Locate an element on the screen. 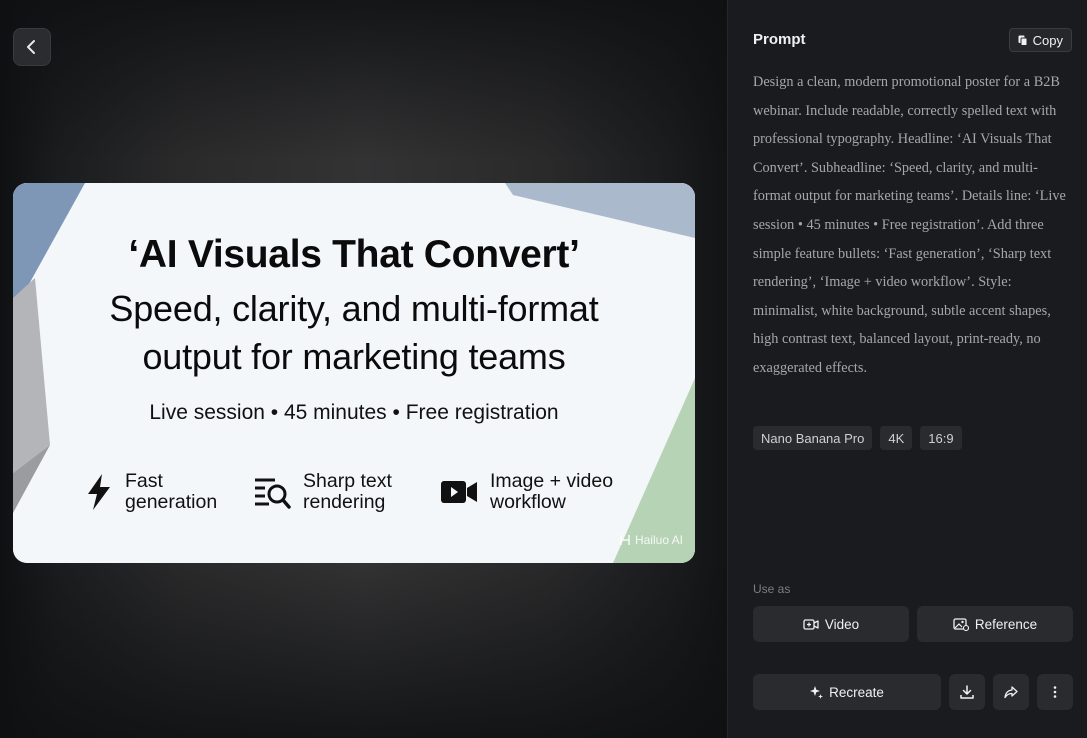 This screenshot has width=1087, height=738. feature-label-line: workflow is located at coordinates (528, 502).